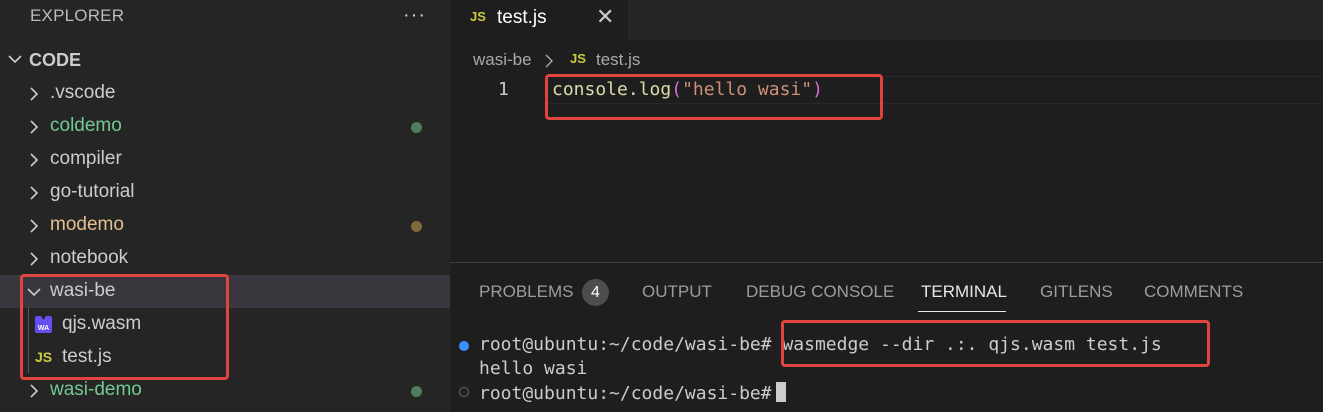 The height and width of the screenshot is (412, 1323). Describe the element at coordinates (714, 97) in the screenshot. I see `highlight-box-code` at that location.